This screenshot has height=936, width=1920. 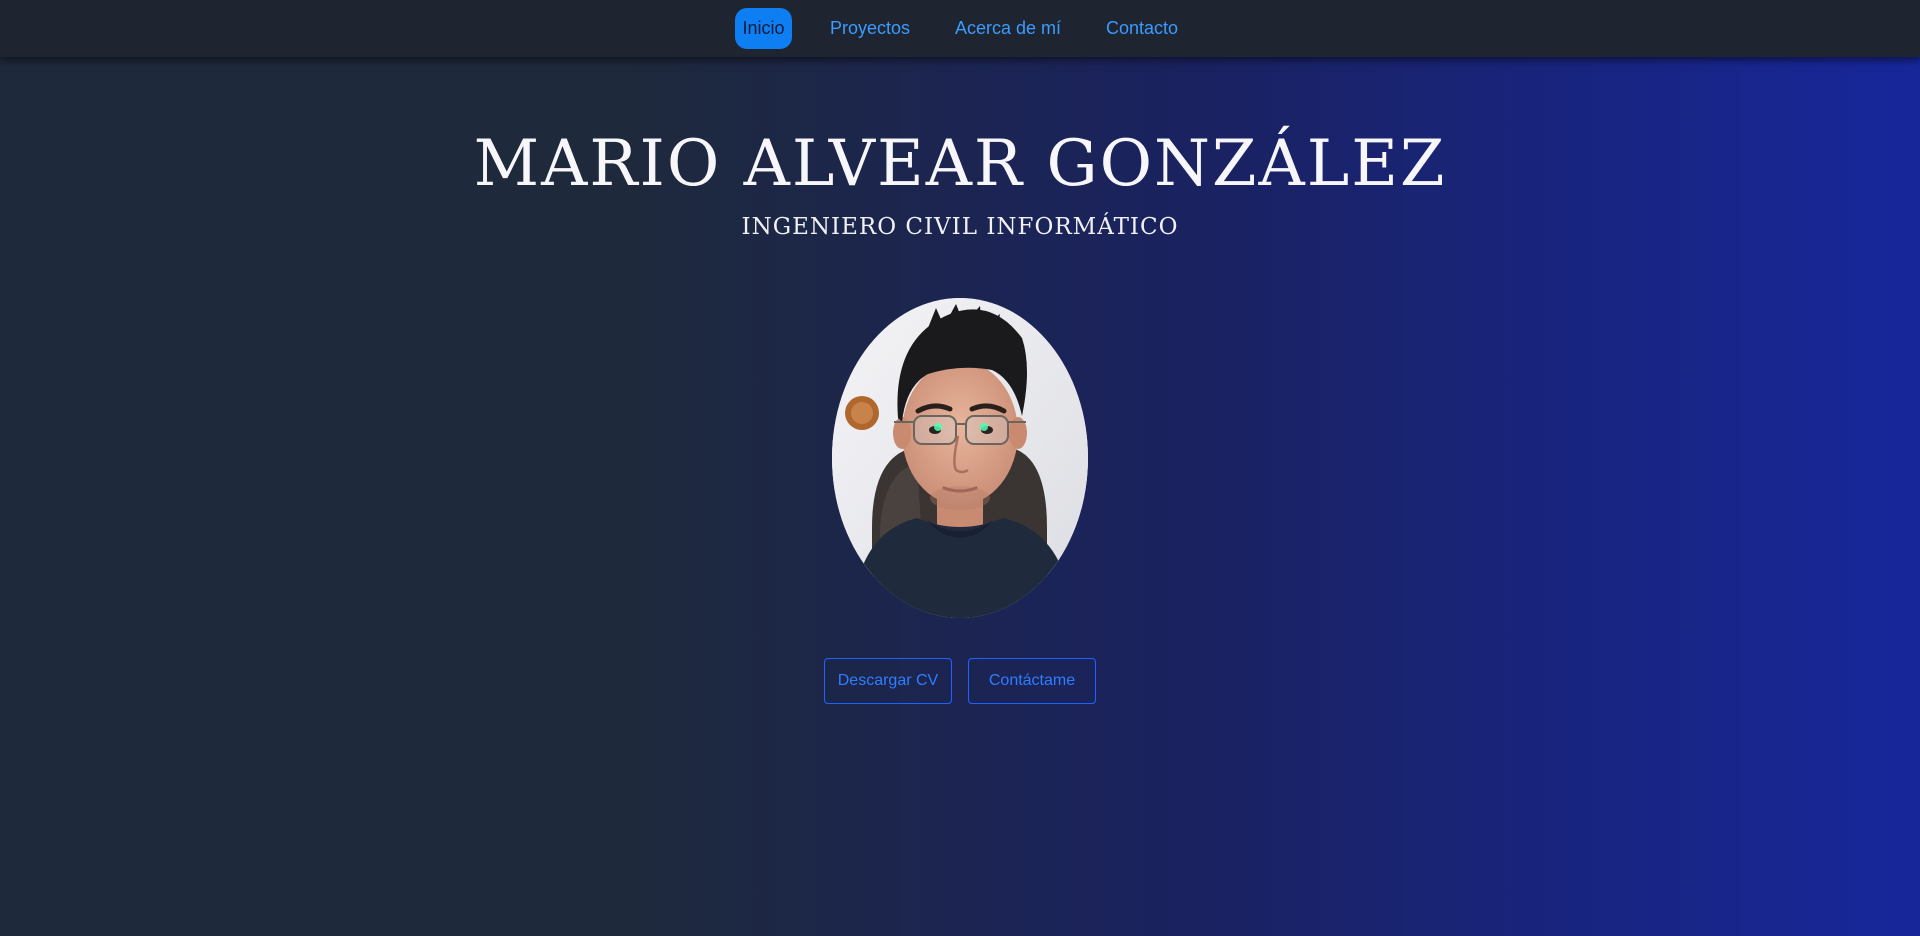 I want to click on nav-link-contacto: Contacto, so click(x=1142, y=28).